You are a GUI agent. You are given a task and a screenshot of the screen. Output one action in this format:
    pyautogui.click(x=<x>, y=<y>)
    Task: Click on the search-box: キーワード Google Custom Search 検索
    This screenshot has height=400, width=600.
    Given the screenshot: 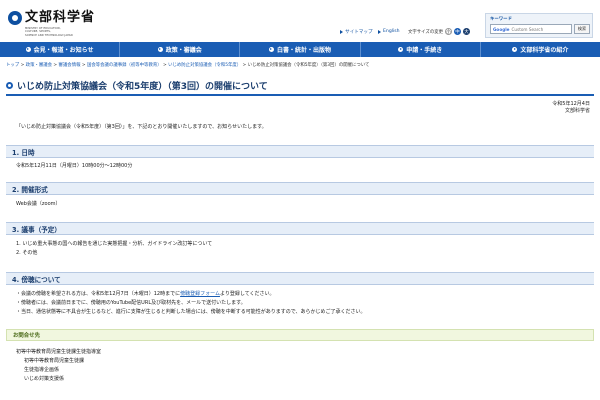 What is the action you would take?
    pyautogui.click(x=539, y=25)
    